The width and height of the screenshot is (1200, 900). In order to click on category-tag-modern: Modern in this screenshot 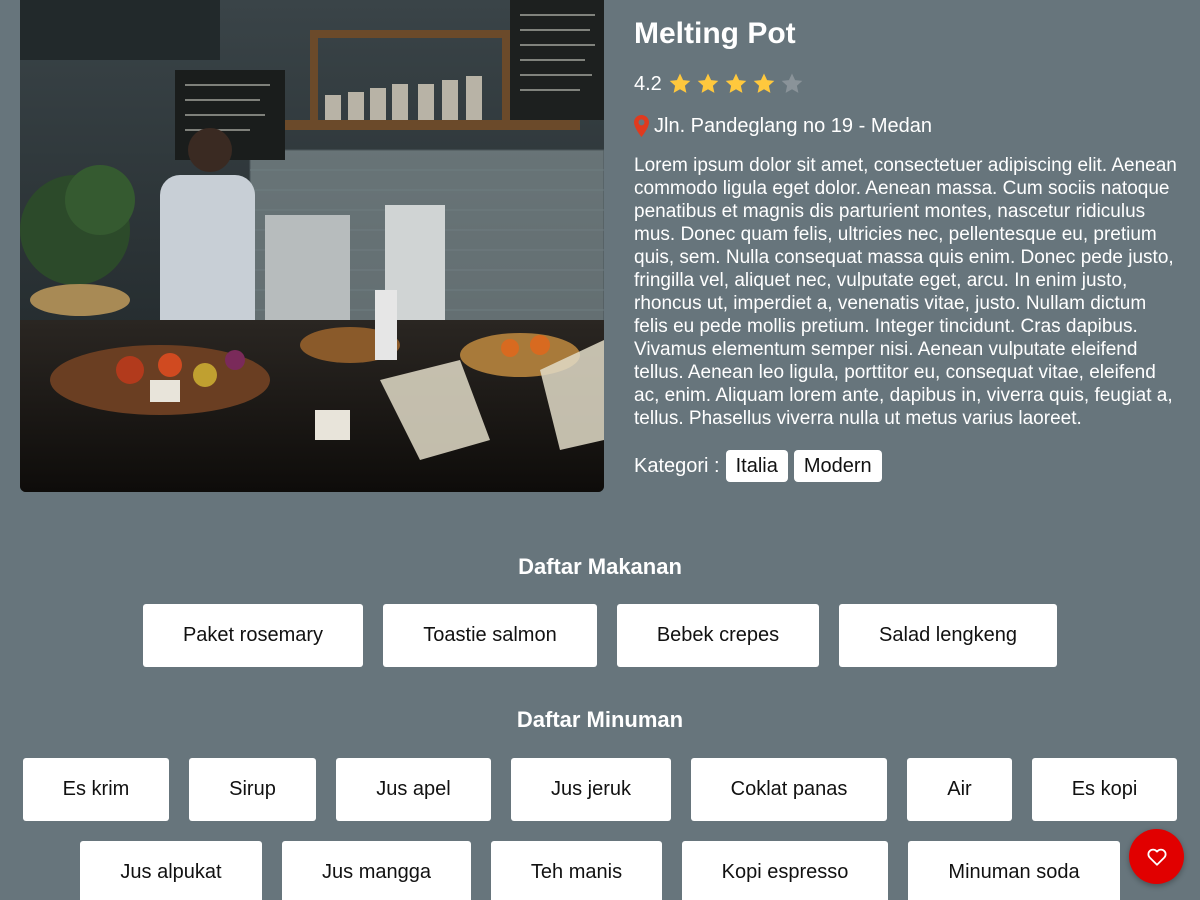, I will do `click(837, 466)`.